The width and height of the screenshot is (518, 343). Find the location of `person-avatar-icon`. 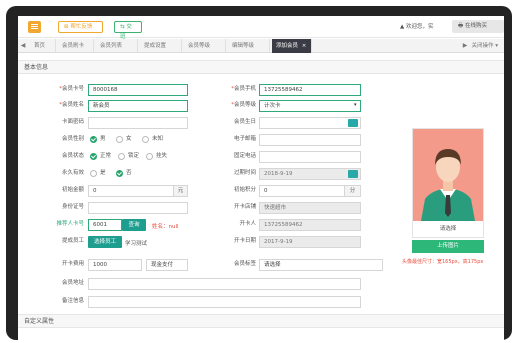

person-avatar-icon is located at coordinates (448, 175).